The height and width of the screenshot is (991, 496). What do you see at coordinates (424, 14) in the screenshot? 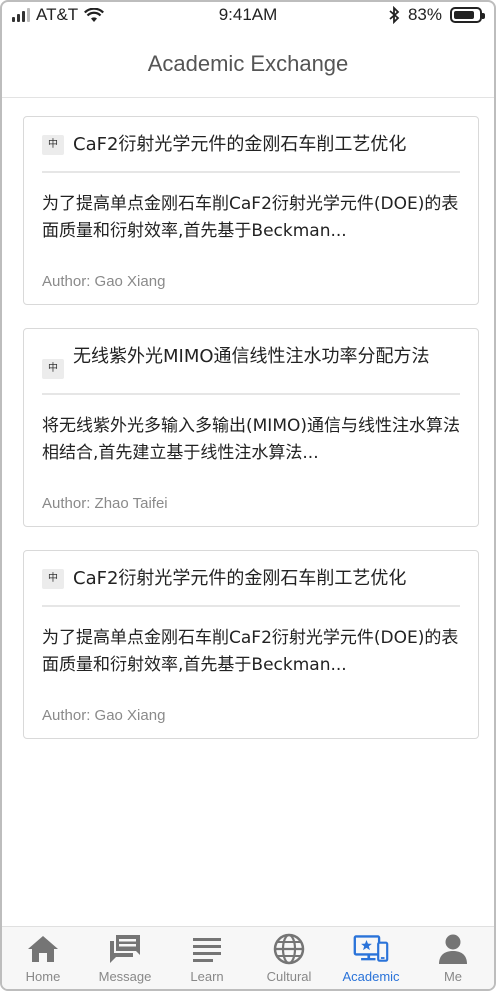
I see `battery-percent: 83%` at bounding box center [424, 14].